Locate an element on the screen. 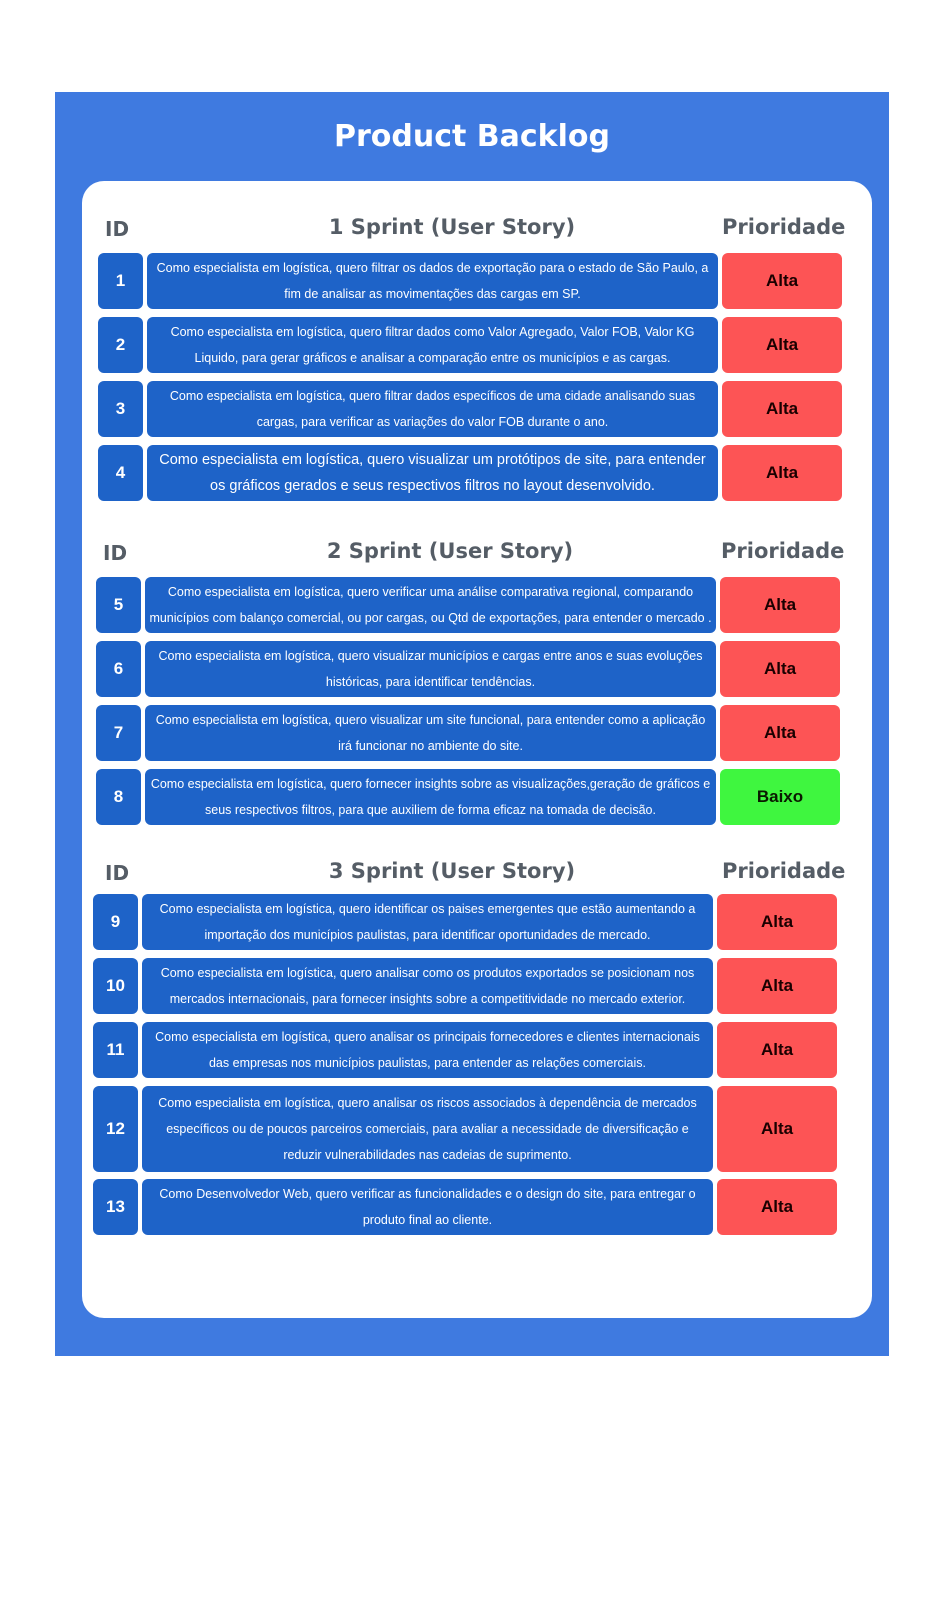 The image size is (939, 1600). story-id: 13 is located at coordinates (115, 1207).